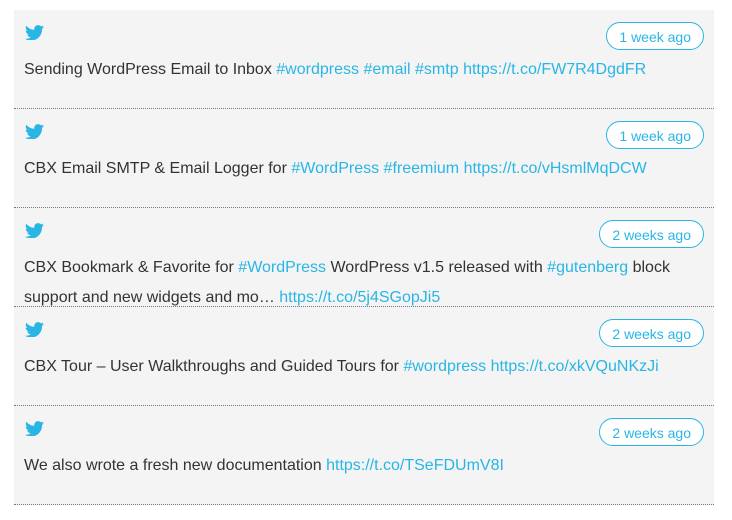 The image size is (732, 520). What do you see at coordinates (175, 465) in the screenshot?
I see `tweet-text-segment: We also wrote a fresh new documentation` at bounding box center [175, 465].